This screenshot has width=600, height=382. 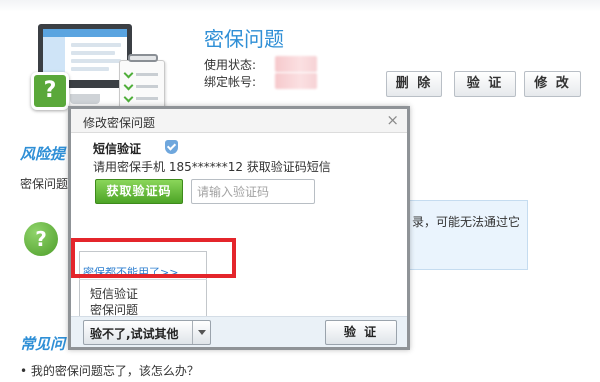 What do you see at coordinates (134, 334) in the screenshot?
I see `try-other-label: 验不了,试试其他` at bounding box center [134, 334].